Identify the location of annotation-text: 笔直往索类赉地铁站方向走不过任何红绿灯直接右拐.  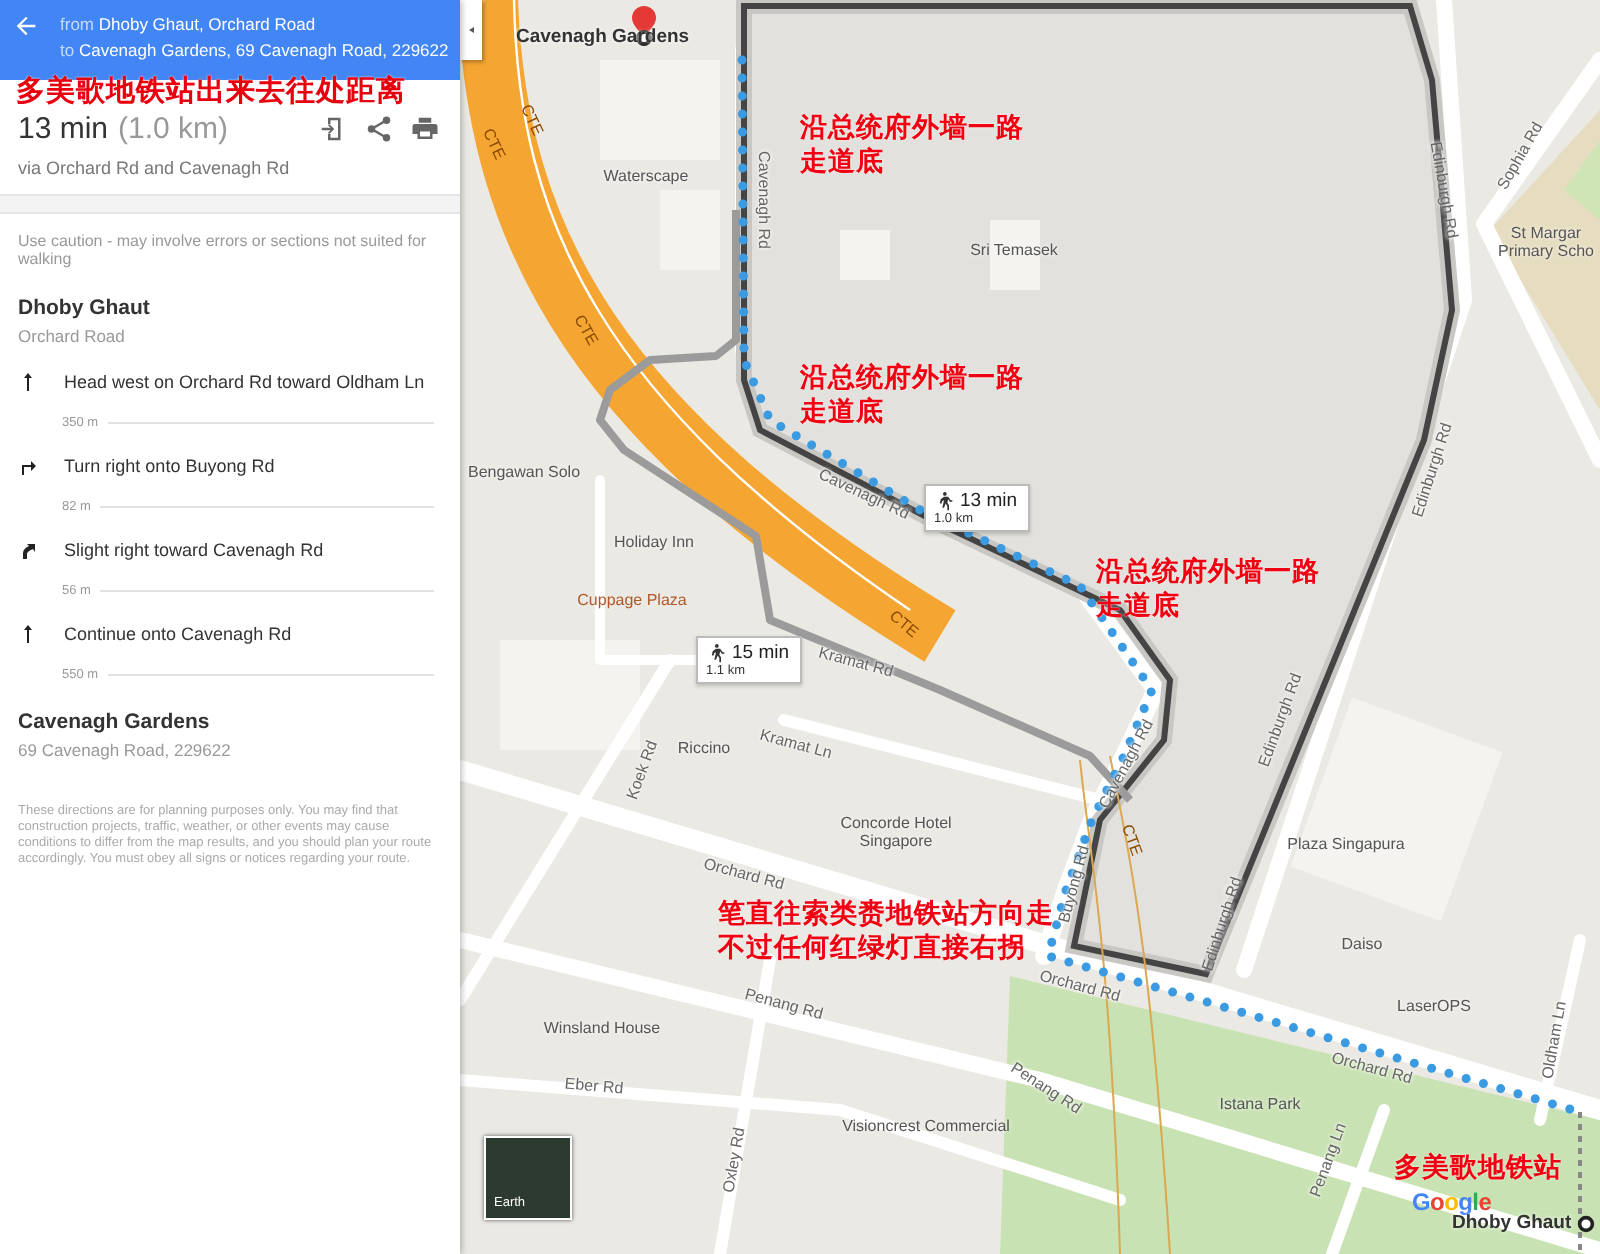
(886, 930).